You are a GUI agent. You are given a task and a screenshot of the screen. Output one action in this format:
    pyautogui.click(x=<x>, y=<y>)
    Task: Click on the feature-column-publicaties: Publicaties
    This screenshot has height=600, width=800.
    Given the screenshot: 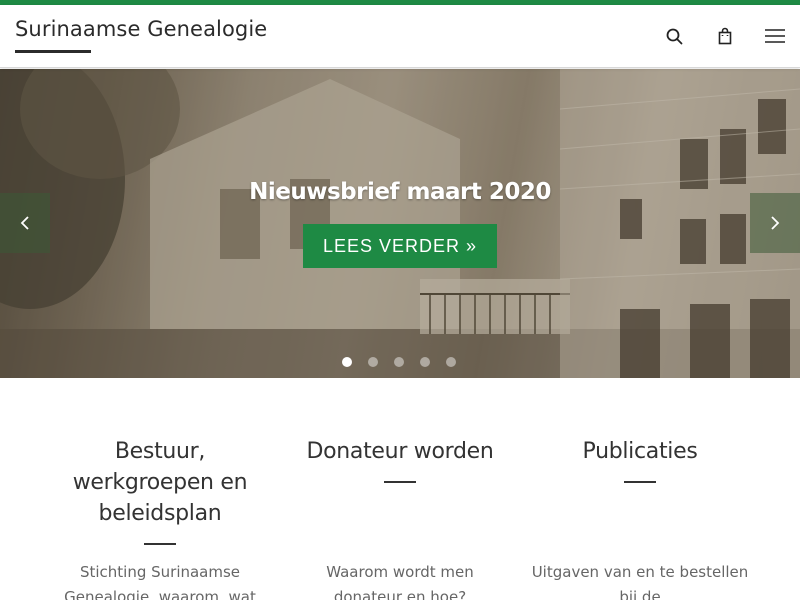 What is the action you would take?
    pyautogui.click(x=640, y=459)
    